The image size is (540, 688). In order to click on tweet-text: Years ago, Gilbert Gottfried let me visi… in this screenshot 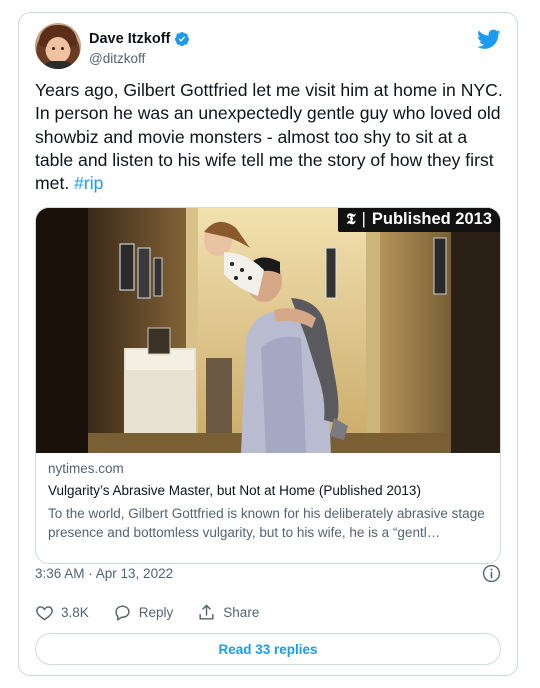, I will do `click(270, 137)`.